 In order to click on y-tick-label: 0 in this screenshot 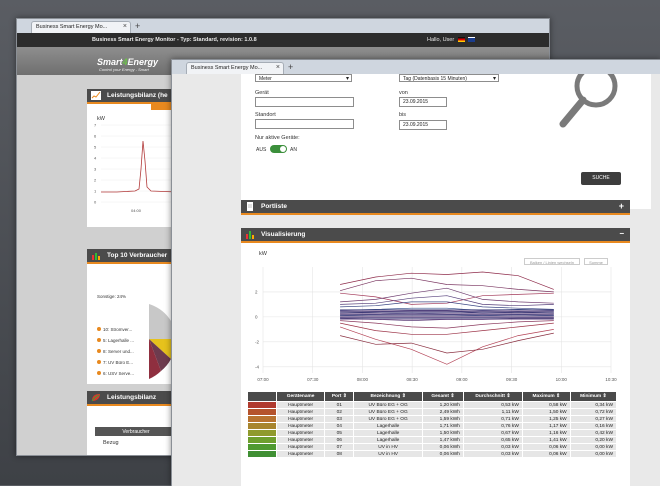, I will do `click(95, 202)`.